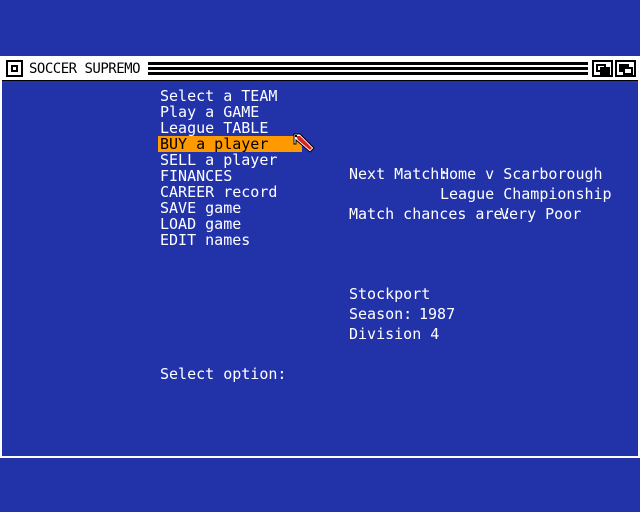  What do you see at coordinates (541, 214) in the screenshot?
I see `match-chances-value: Very Poor` at bounding box center [541, 214].